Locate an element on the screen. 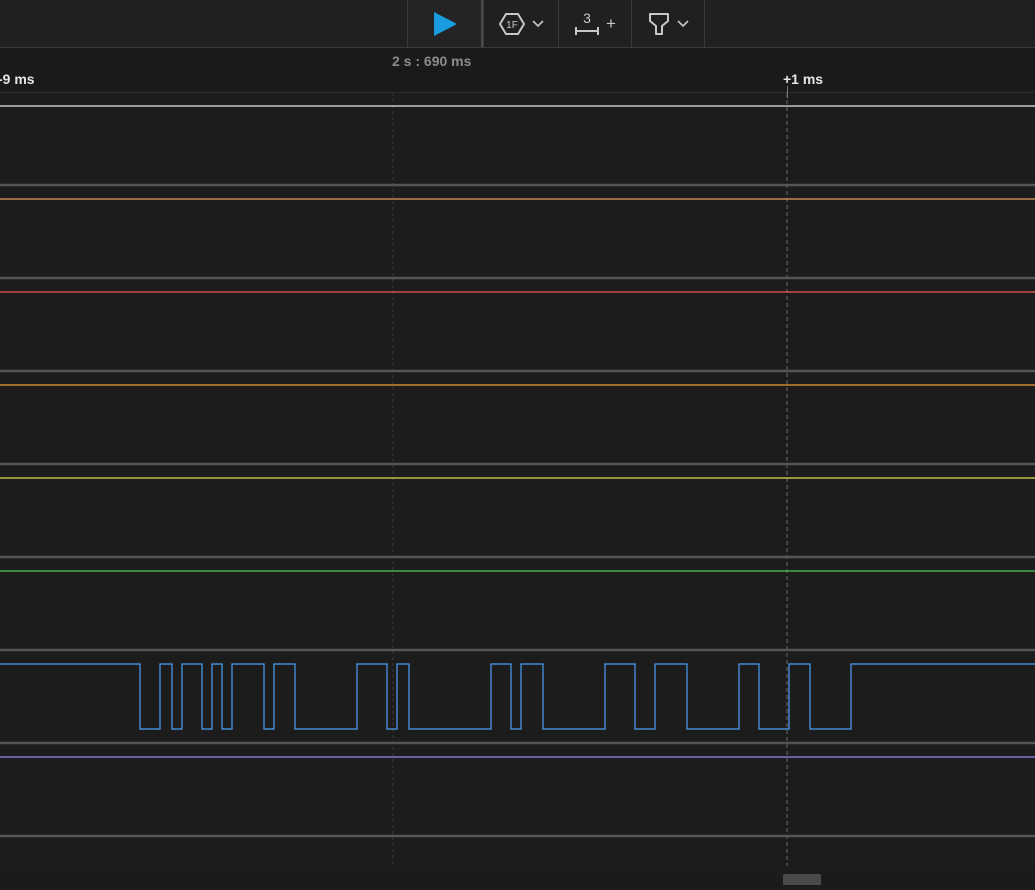 The image size is (1035, 890). scrollbar-thumb is located at coordinates (802, 879).